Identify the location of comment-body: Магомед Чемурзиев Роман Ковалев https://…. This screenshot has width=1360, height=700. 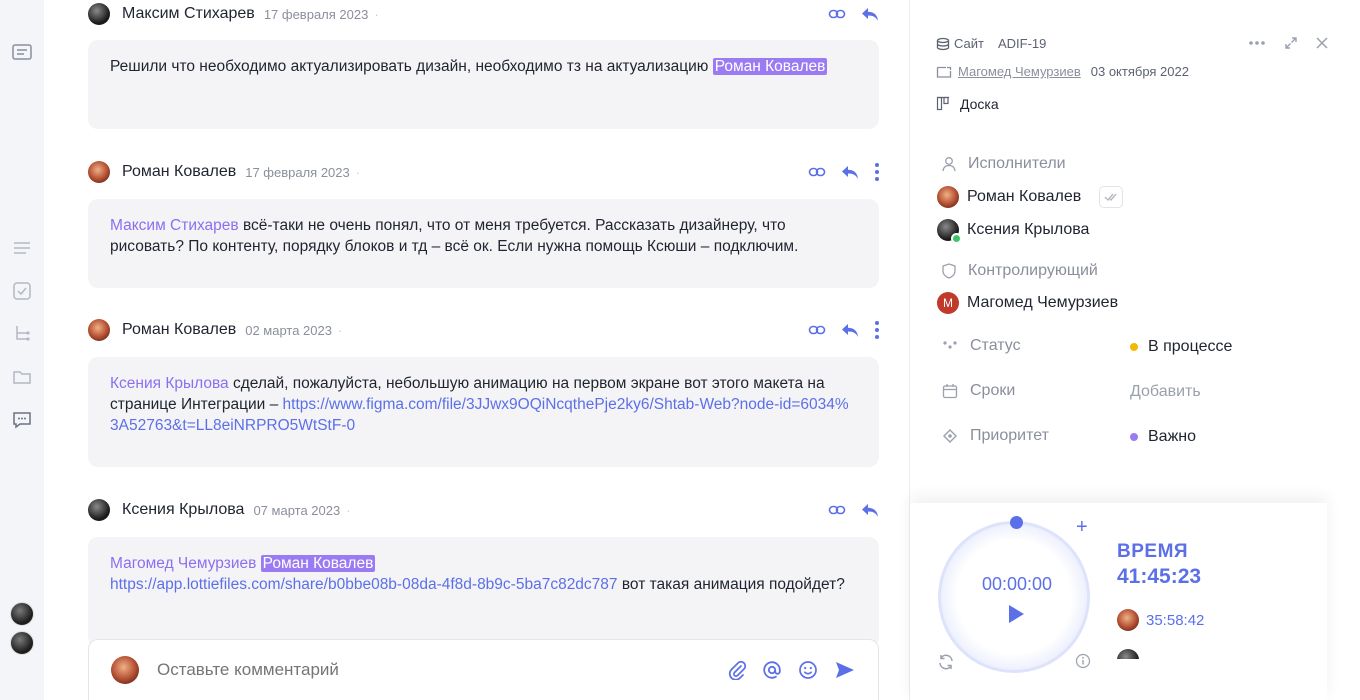
(483, 592).